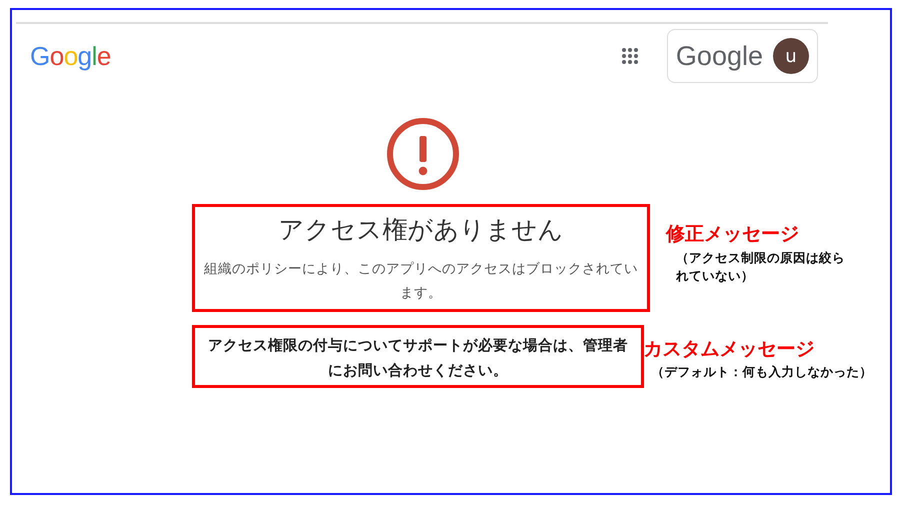 This screenshot has height=505, width=900. What do you see at coordinates (733, 234) in the screenshot?
I see `annotation-heading: 修正メッセージ` at bounding box center [733, 234].